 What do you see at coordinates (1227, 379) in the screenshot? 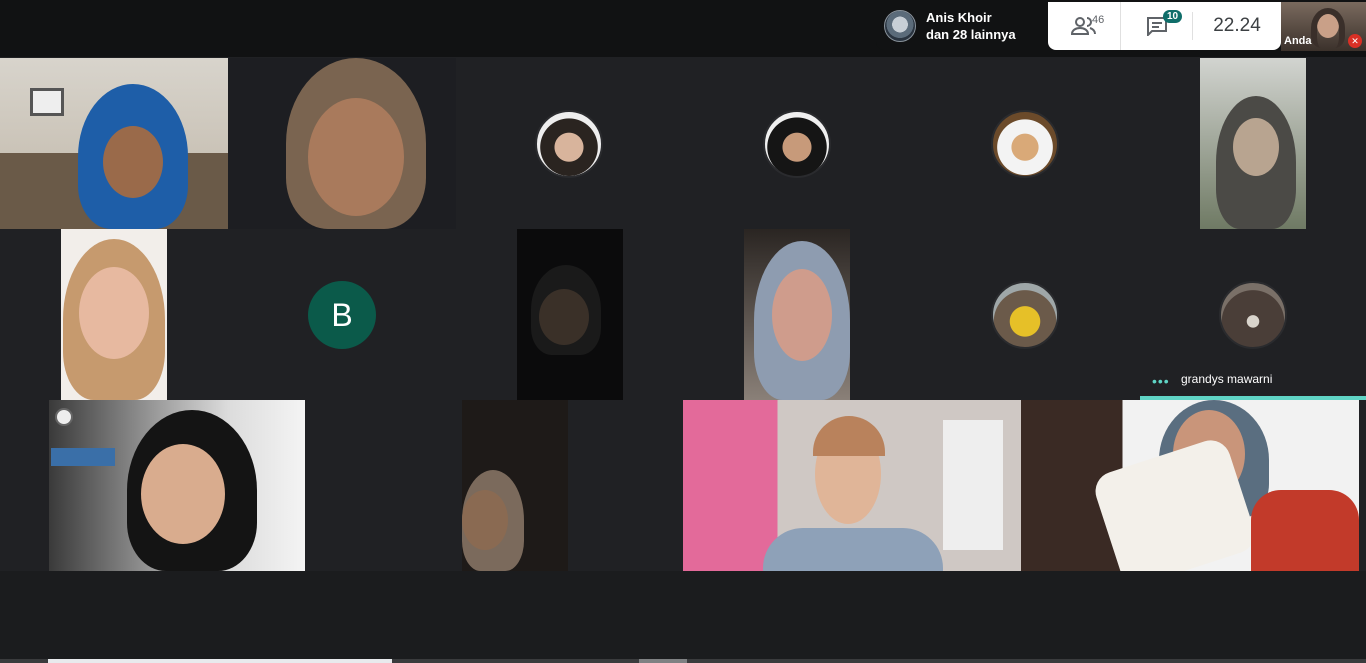
I see `speaker-name: grandys mawarni` at bounding box center [1227, 379].